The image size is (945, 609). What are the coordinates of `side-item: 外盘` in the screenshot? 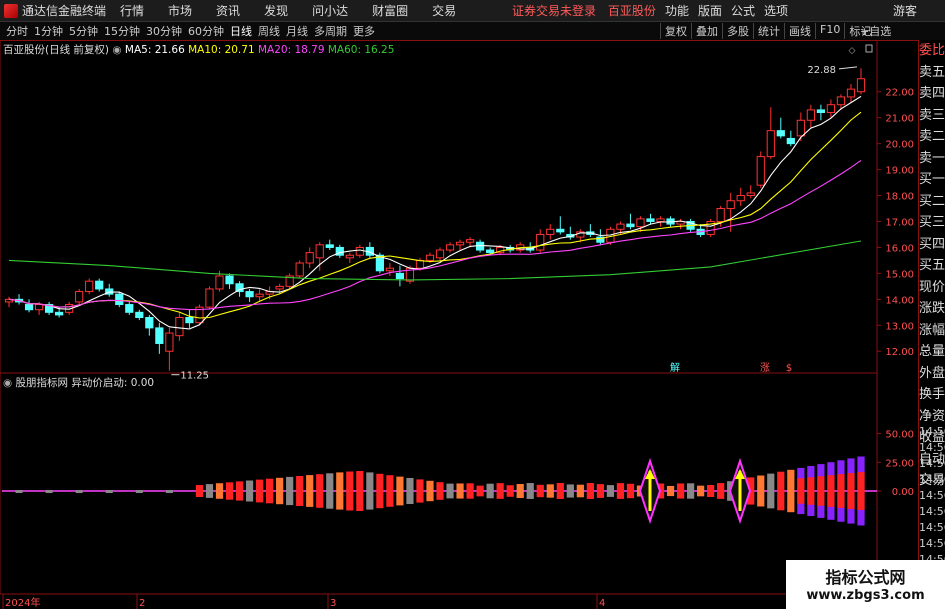 It's located at (932, 373).